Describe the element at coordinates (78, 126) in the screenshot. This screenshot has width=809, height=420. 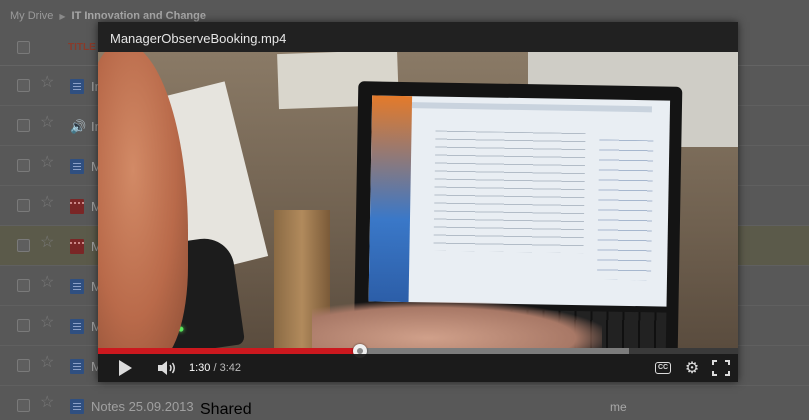
I see `audio-file-icon: 🔊` at that location.